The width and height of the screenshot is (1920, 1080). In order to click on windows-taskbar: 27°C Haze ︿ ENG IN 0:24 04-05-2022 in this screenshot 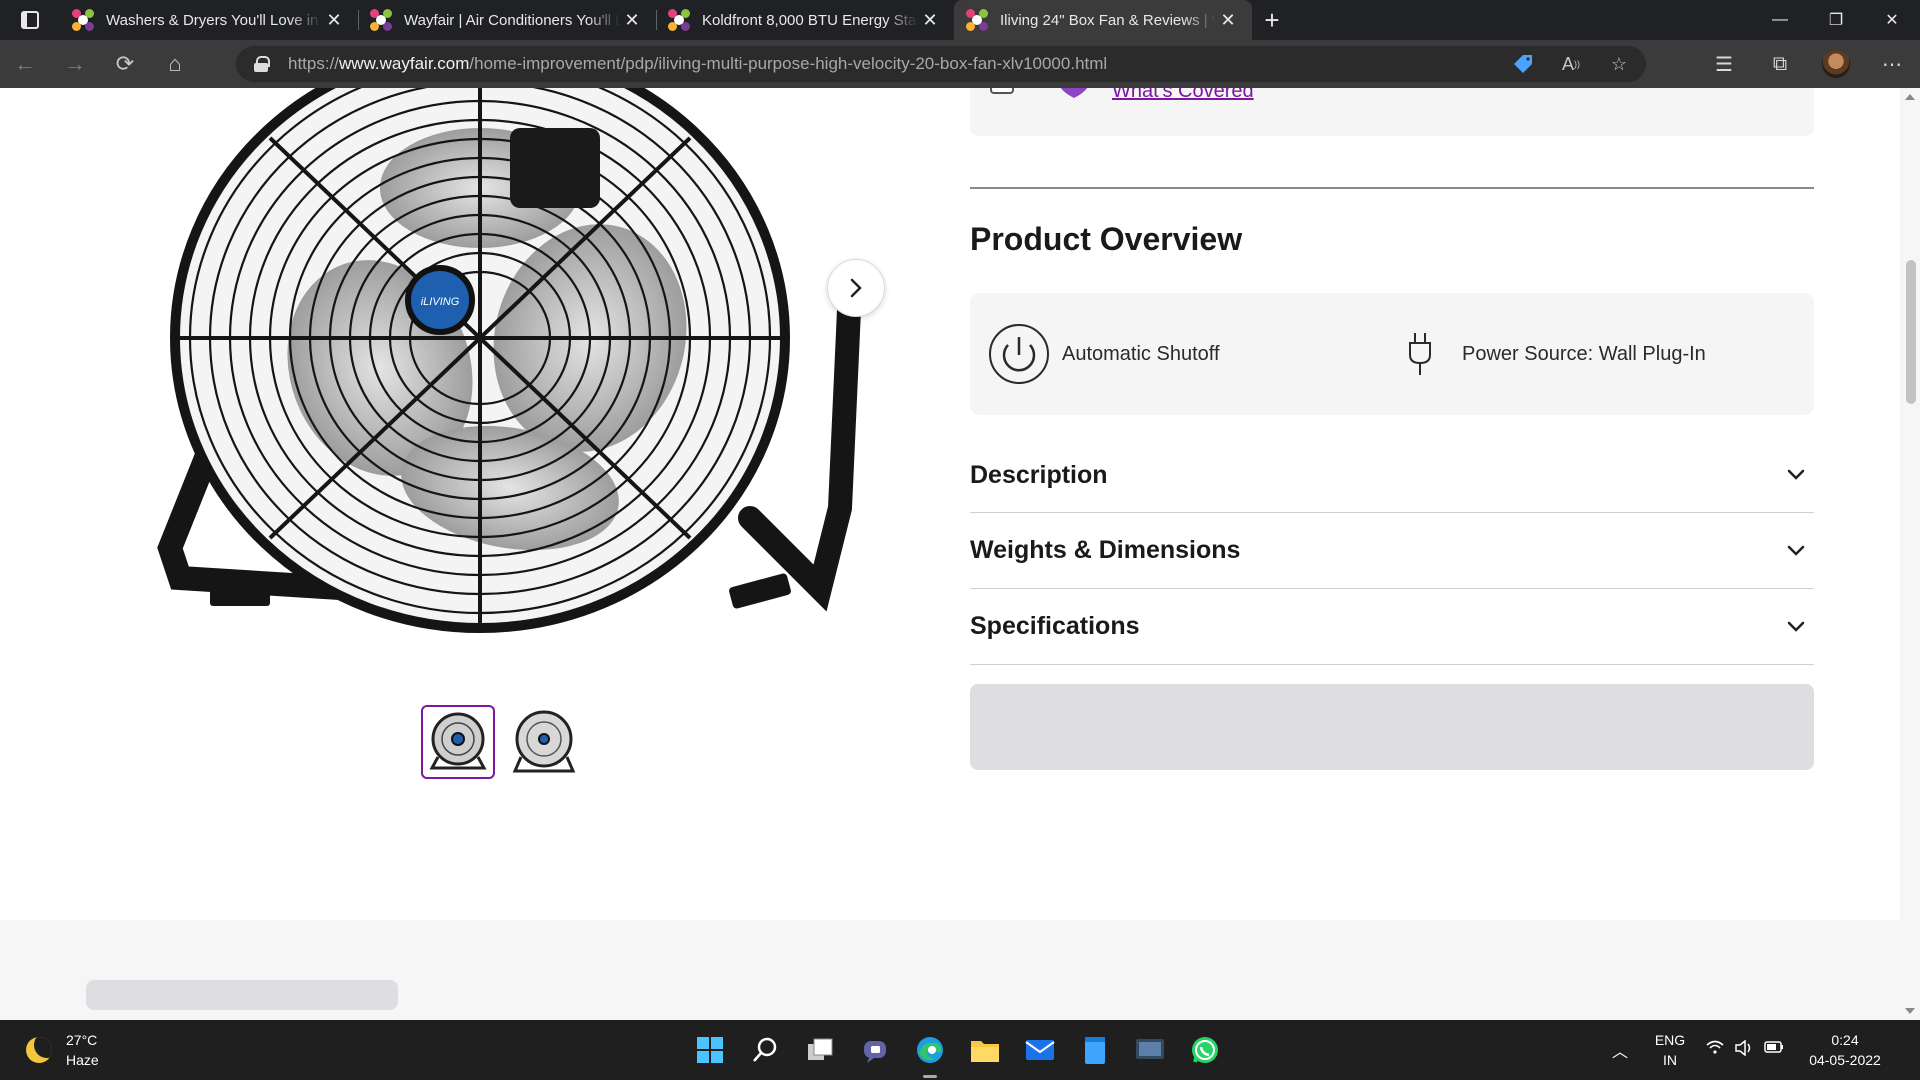, I will do `click(960, 1050)`.